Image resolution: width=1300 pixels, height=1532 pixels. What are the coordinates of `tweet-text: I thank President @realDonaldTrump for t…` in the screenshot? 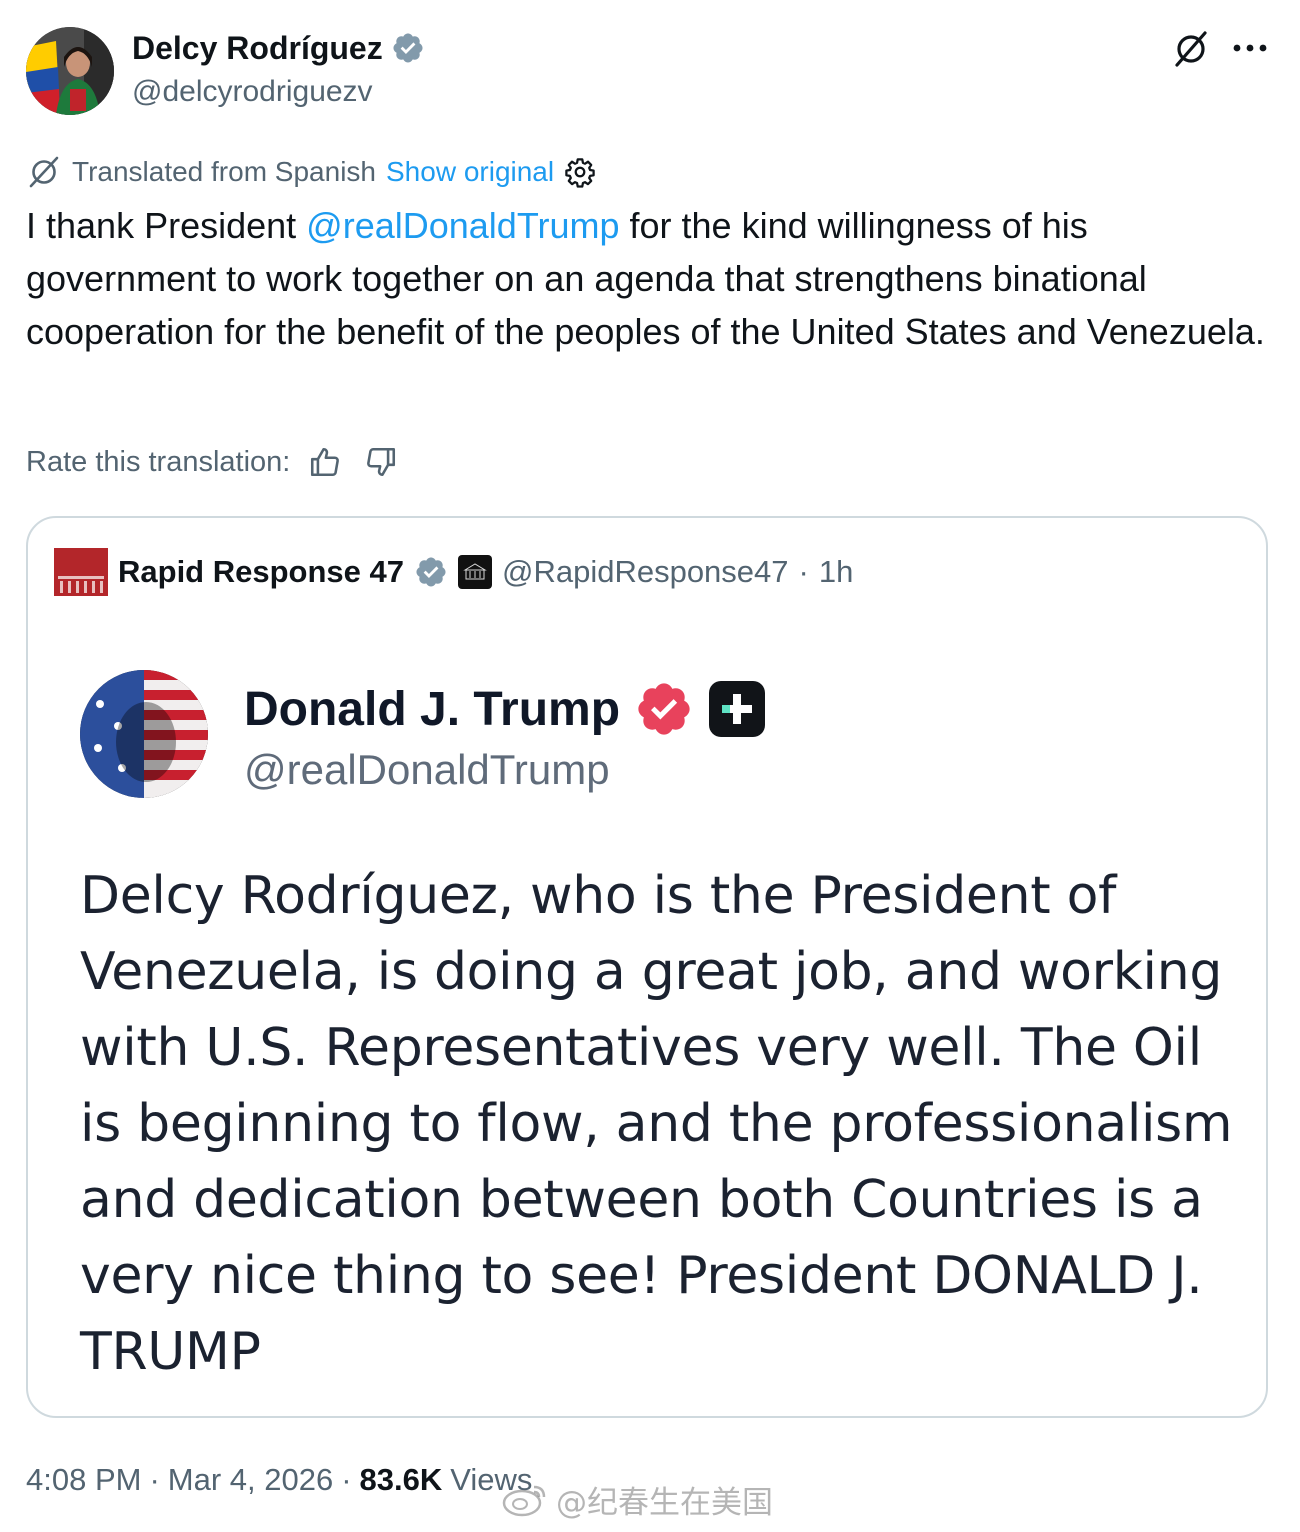 It's located at (646, 278).